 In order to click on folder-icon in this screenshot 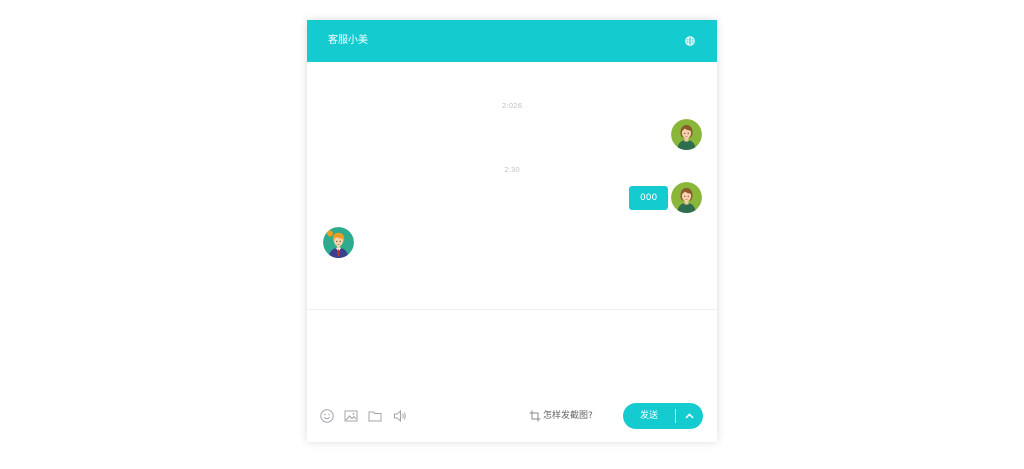, I will do `click(375, 416)`.